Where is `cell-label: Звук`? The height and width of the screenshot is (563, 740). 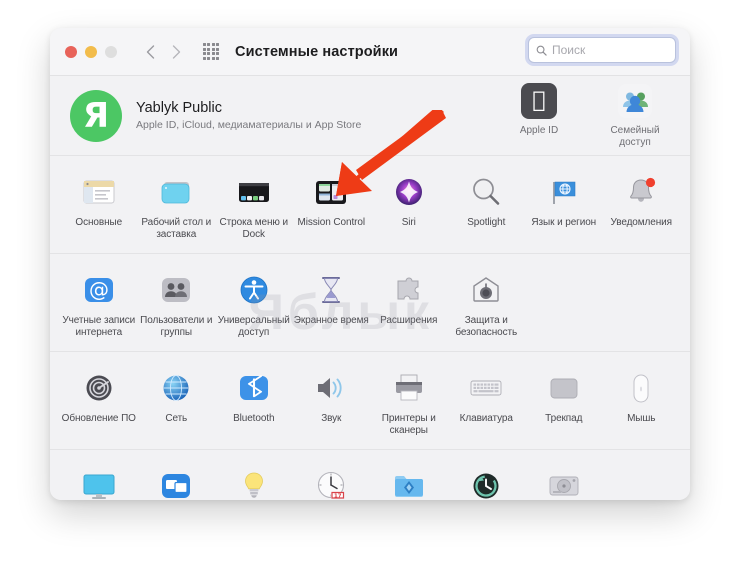 cell-label: Звук is located at coordinates (331, 418).